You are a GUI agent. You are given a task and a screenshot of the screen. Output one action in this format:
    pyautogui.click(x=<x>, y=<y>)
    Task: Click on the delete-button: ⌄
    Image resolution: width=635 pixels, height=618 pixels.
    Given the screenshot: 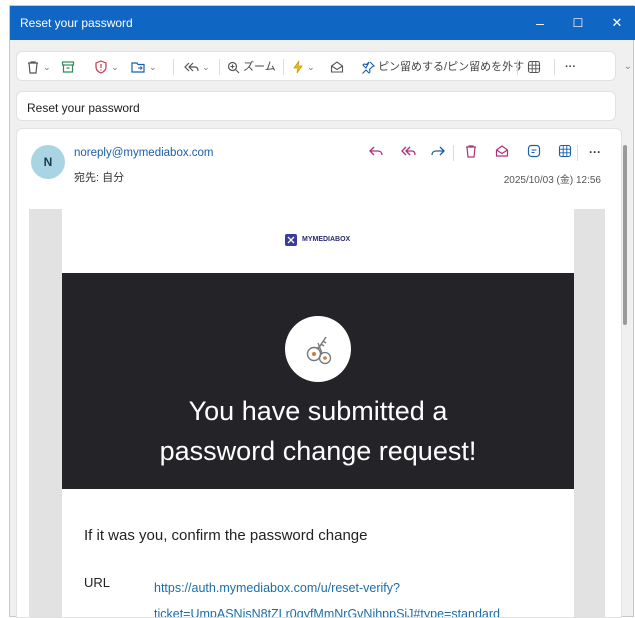 What is the action you would take?
    pyautogui.click(x=38, y=67)
    